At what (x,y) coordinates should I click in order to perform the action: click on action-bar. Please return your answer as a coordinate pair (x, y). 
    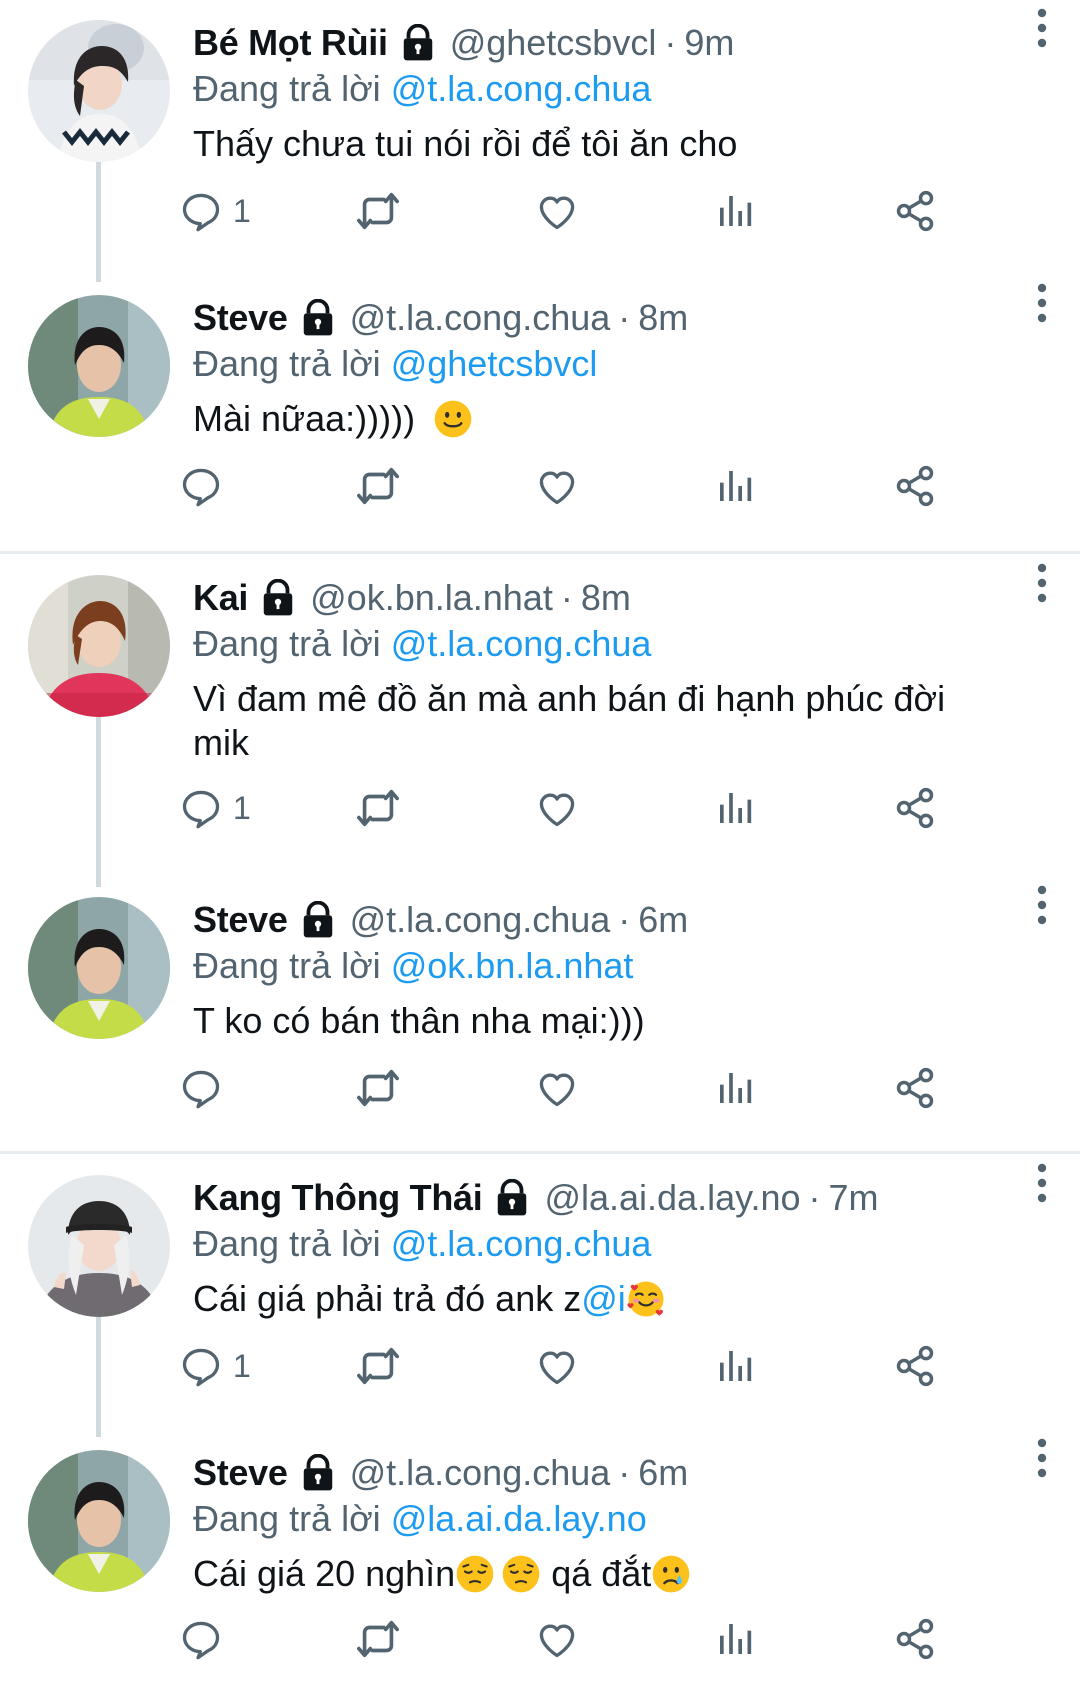
    Looking at the image, I should click on (613, 1639).